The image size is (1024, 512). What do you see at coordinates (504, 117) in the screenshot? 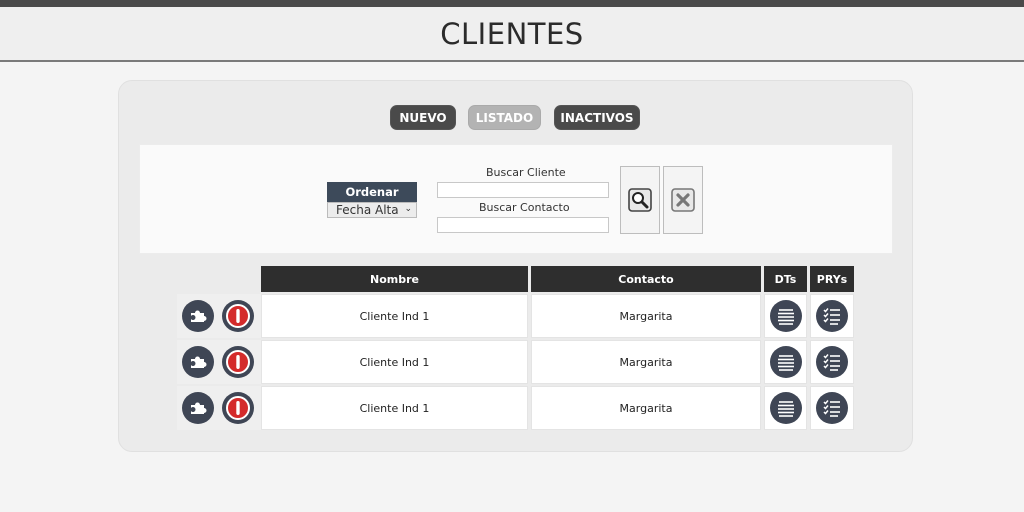
I see `listado-button: LISTADO` at bounding box center [504, 117].